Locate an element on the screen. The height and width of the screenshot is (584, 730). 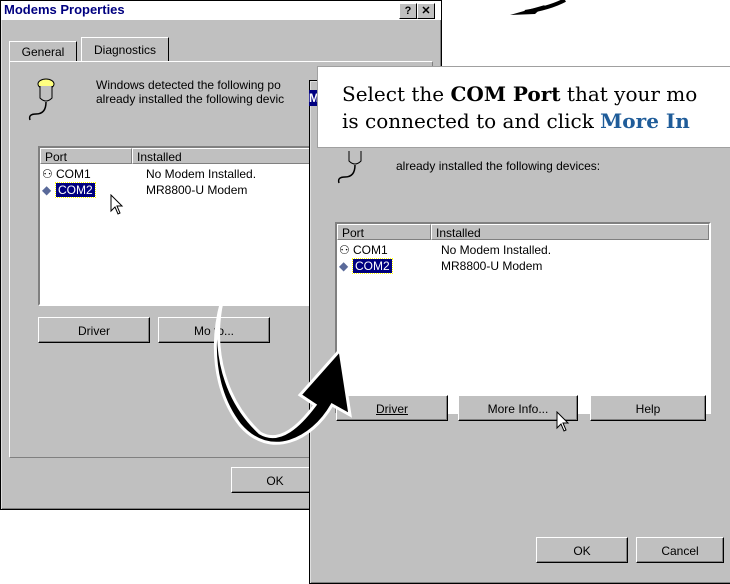
pointer-arrow-top is located at coordinates (538, 7).